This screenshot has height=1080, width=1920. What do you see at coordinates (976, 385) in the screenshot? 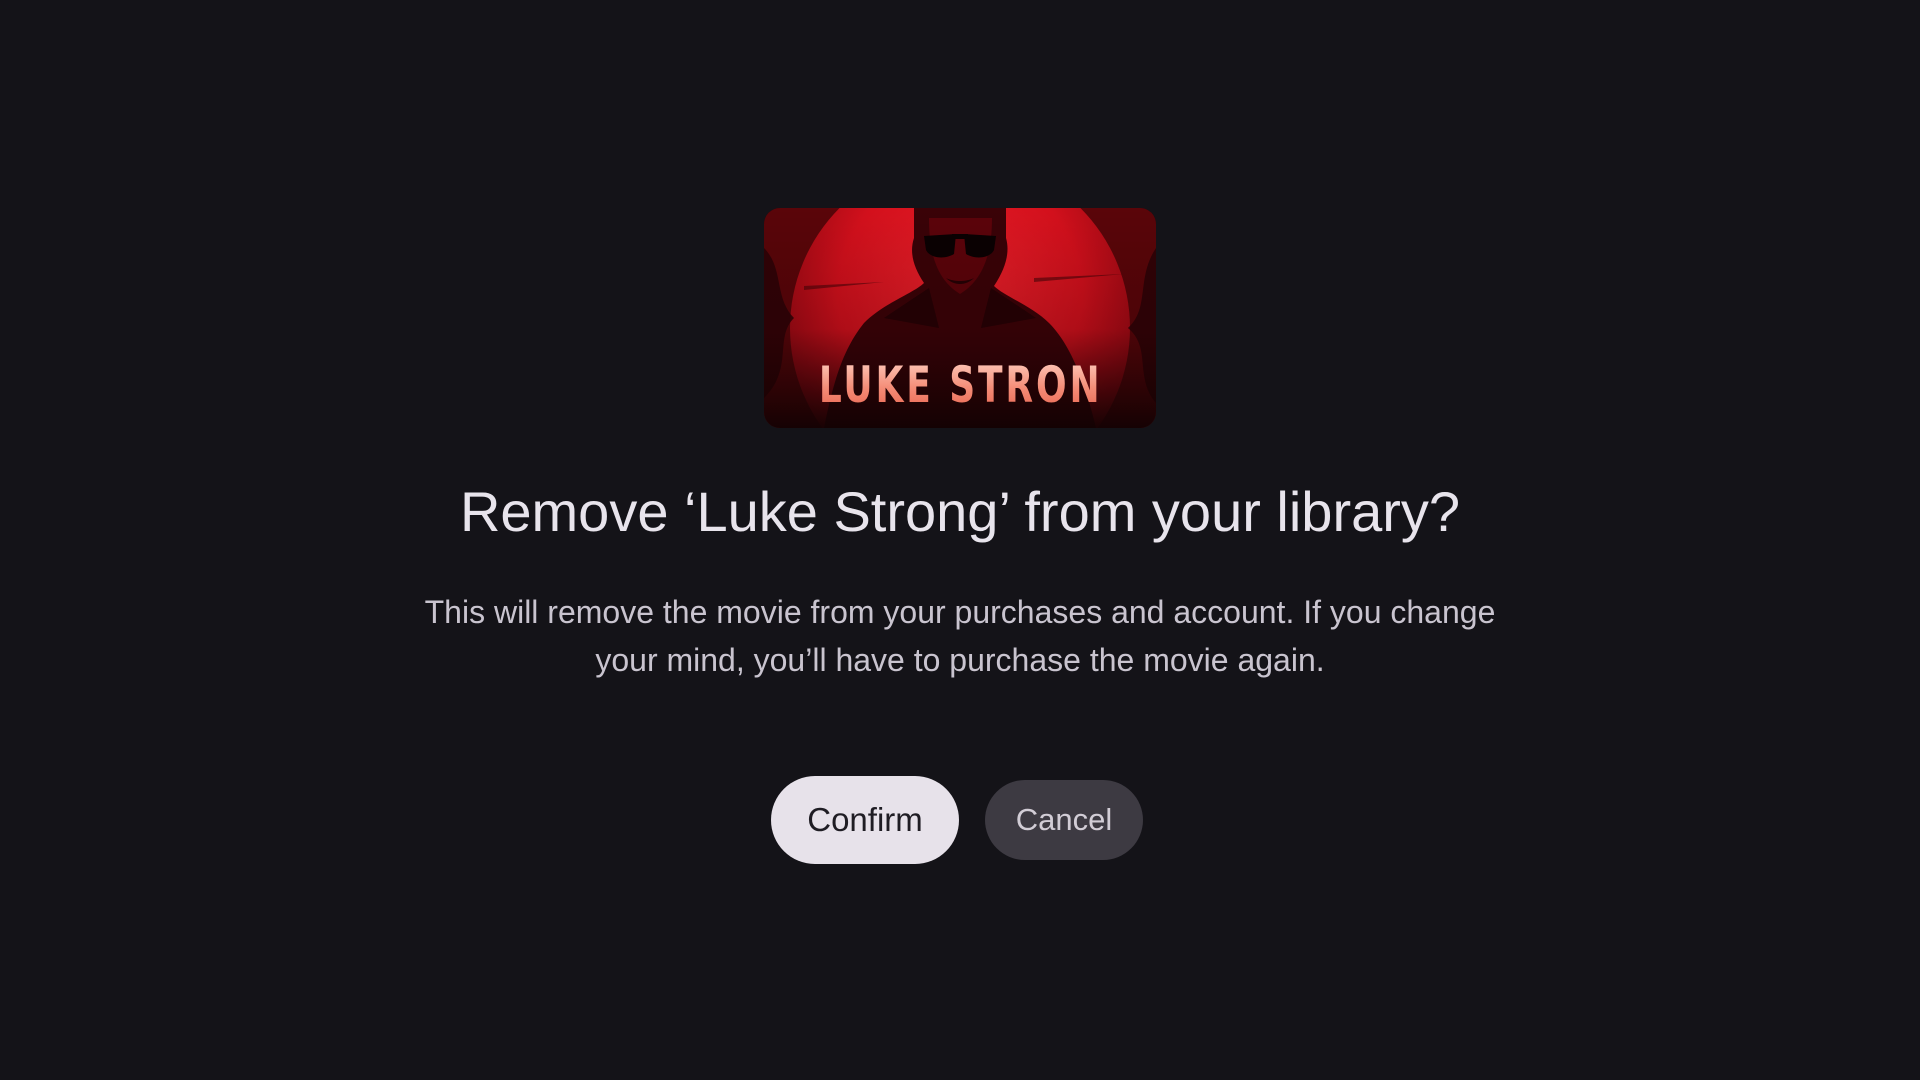
I see `poster-title-text: LUKE STRONG` at bounding box center [976, 385].